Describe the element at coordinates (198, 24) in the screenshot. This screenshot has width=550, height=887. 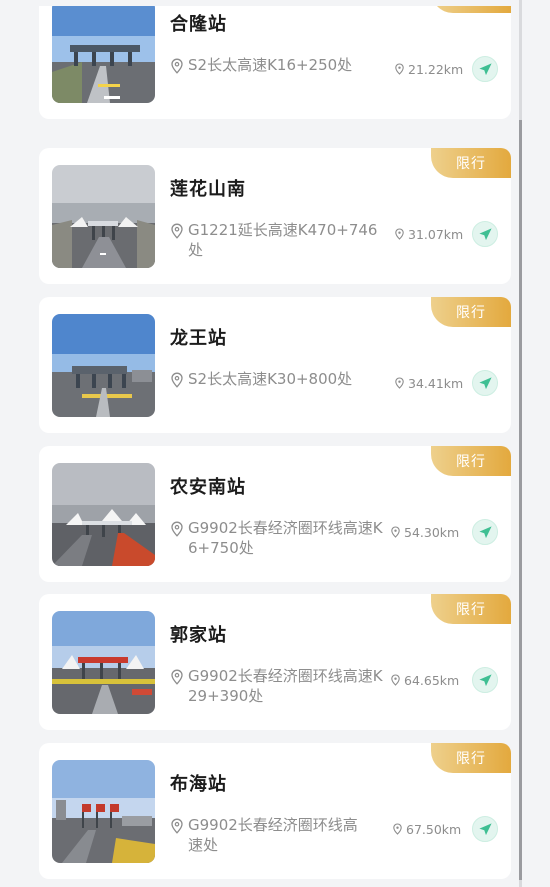
I see `station-name: 合隆站` at that location.